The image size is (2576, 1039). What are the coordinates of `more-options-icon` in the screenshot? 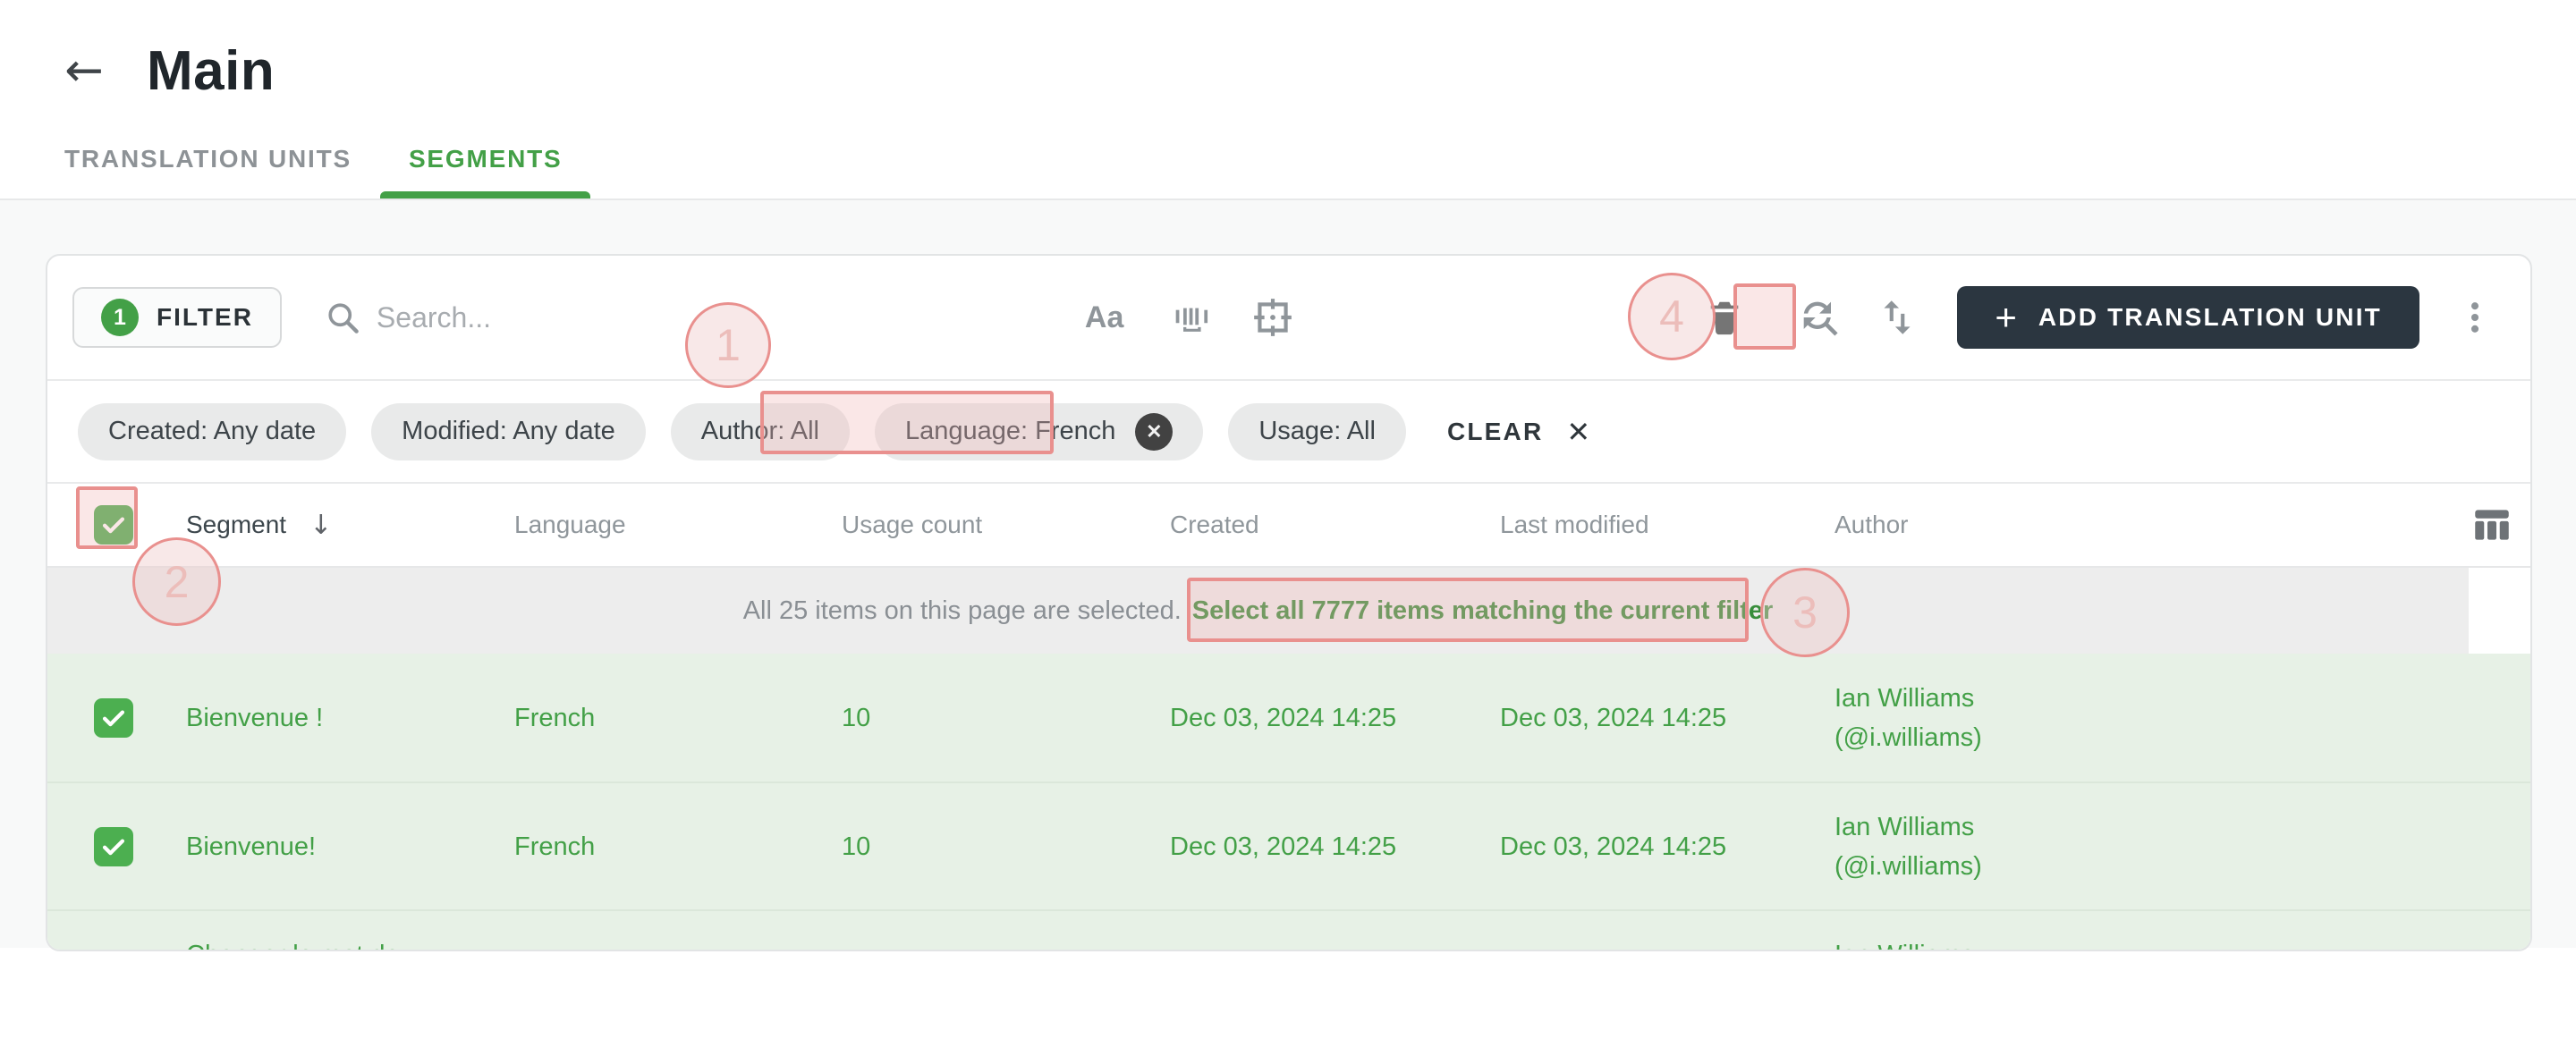 It's located at (2475, 317).